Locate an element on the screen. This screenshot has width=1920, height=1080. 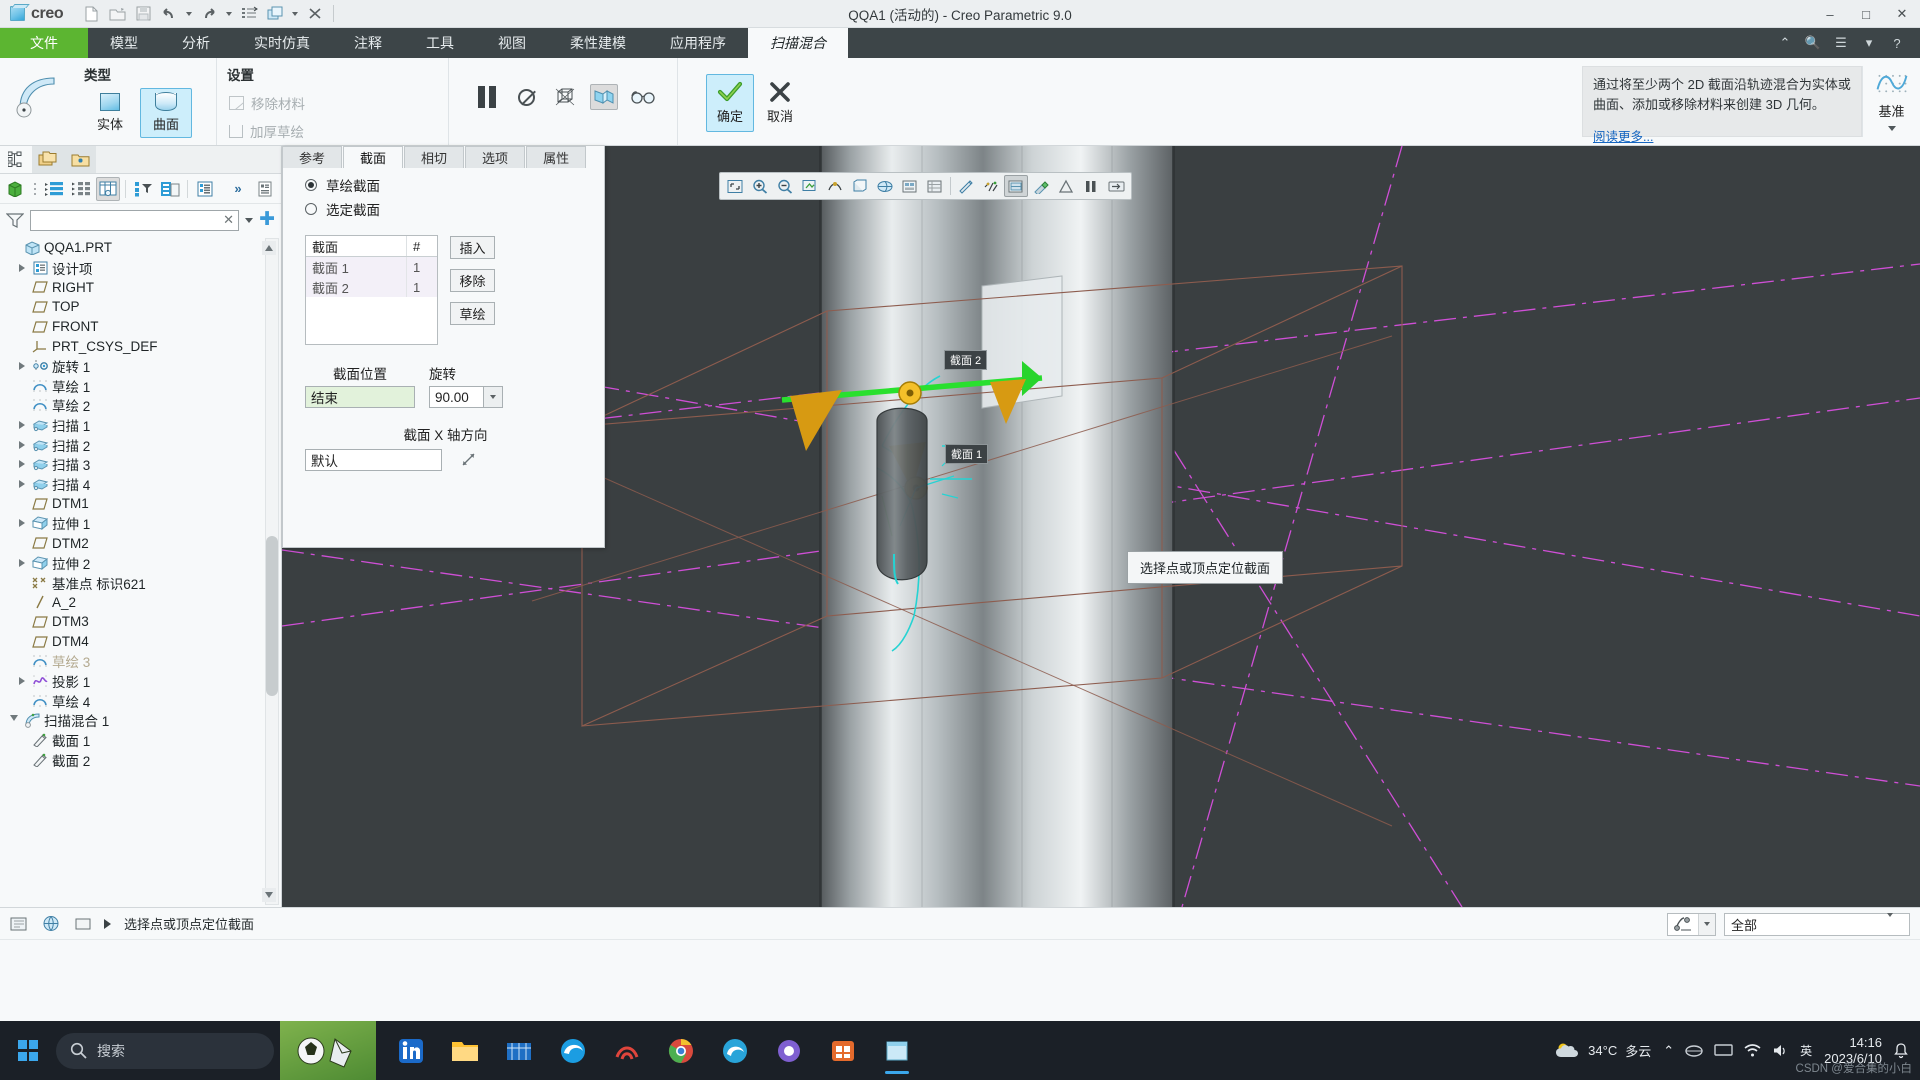
section-2-tag: 截面 2 is located at coordinates (966, 360).